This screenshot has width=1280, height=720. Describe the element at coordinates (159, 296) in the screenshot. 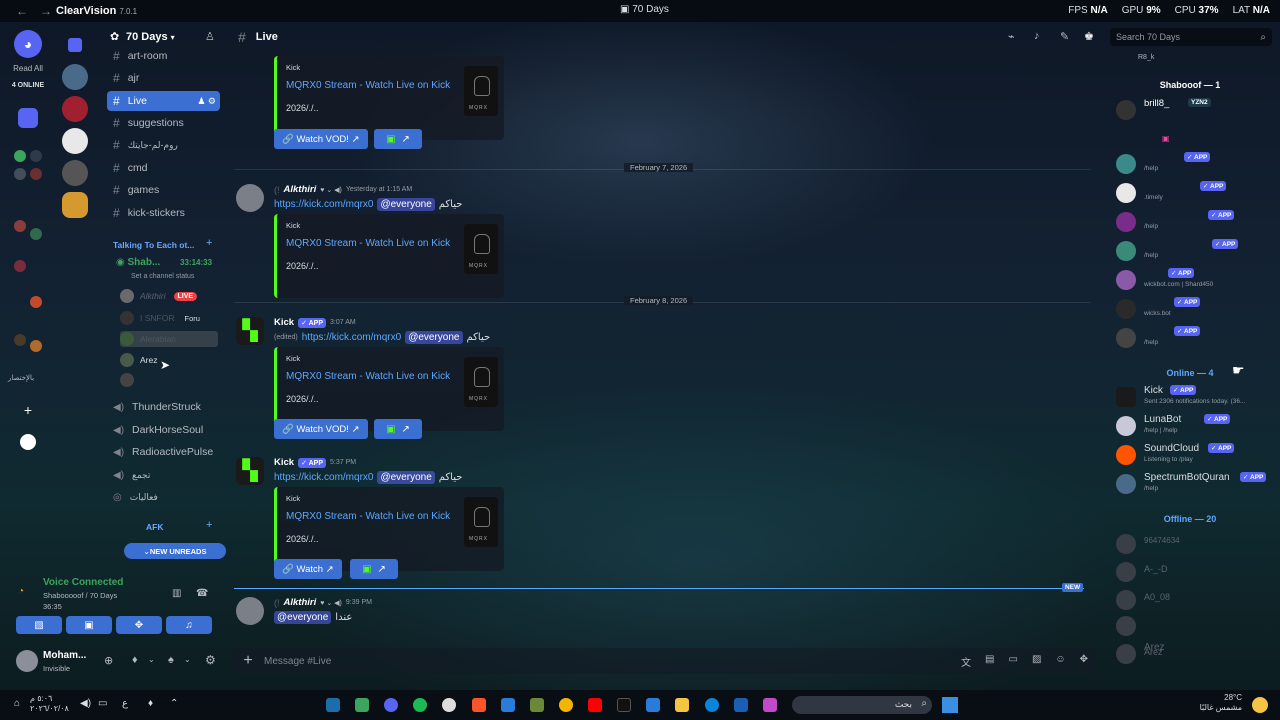

I see `voice-user: Alkthiri LIVE` at that location.